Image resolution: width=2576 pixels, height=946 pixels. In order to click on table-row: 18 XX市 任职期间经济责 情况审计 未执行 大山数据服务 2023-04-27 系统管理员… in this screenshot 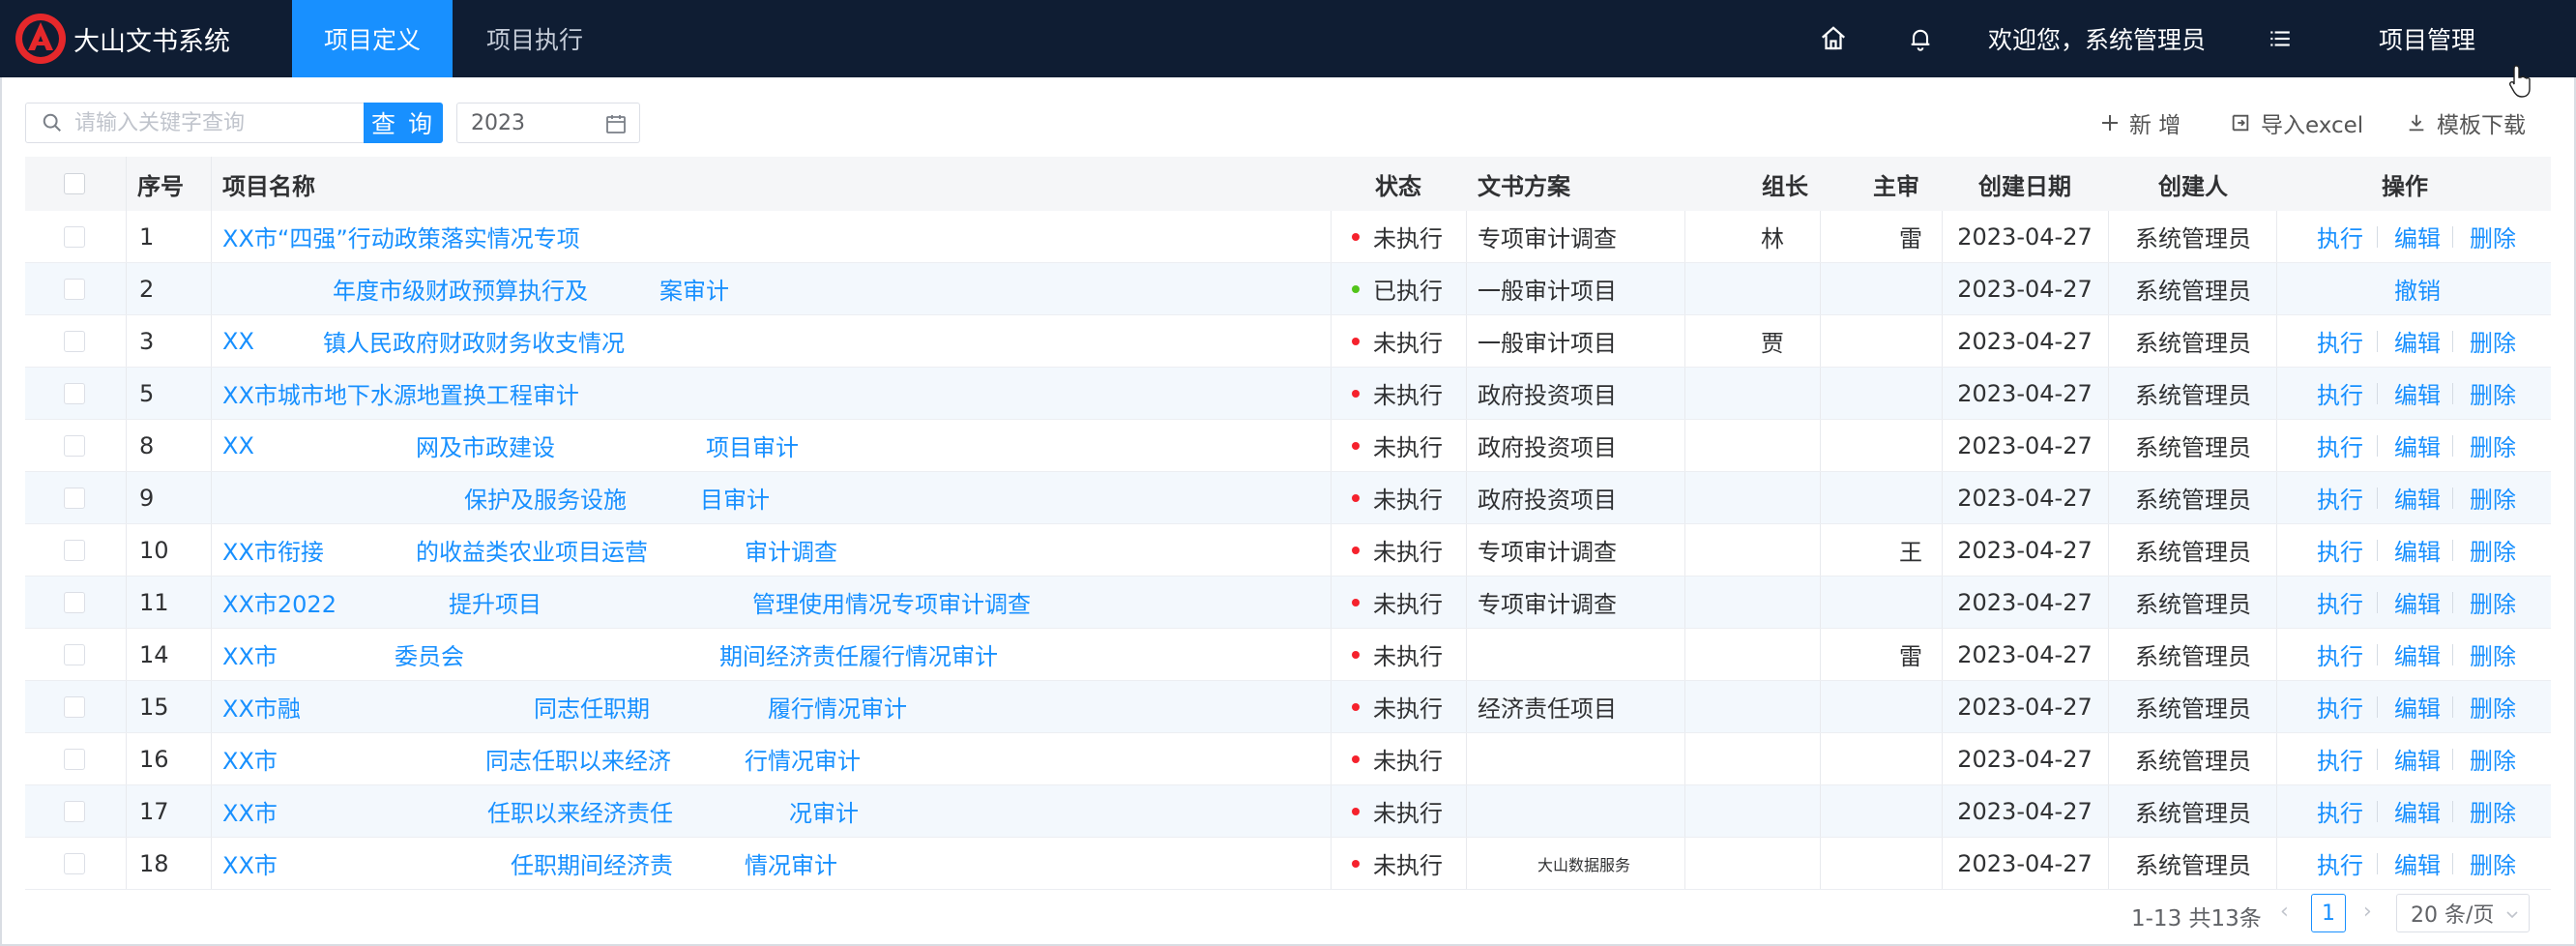, I will do `click(1288, 864)`.